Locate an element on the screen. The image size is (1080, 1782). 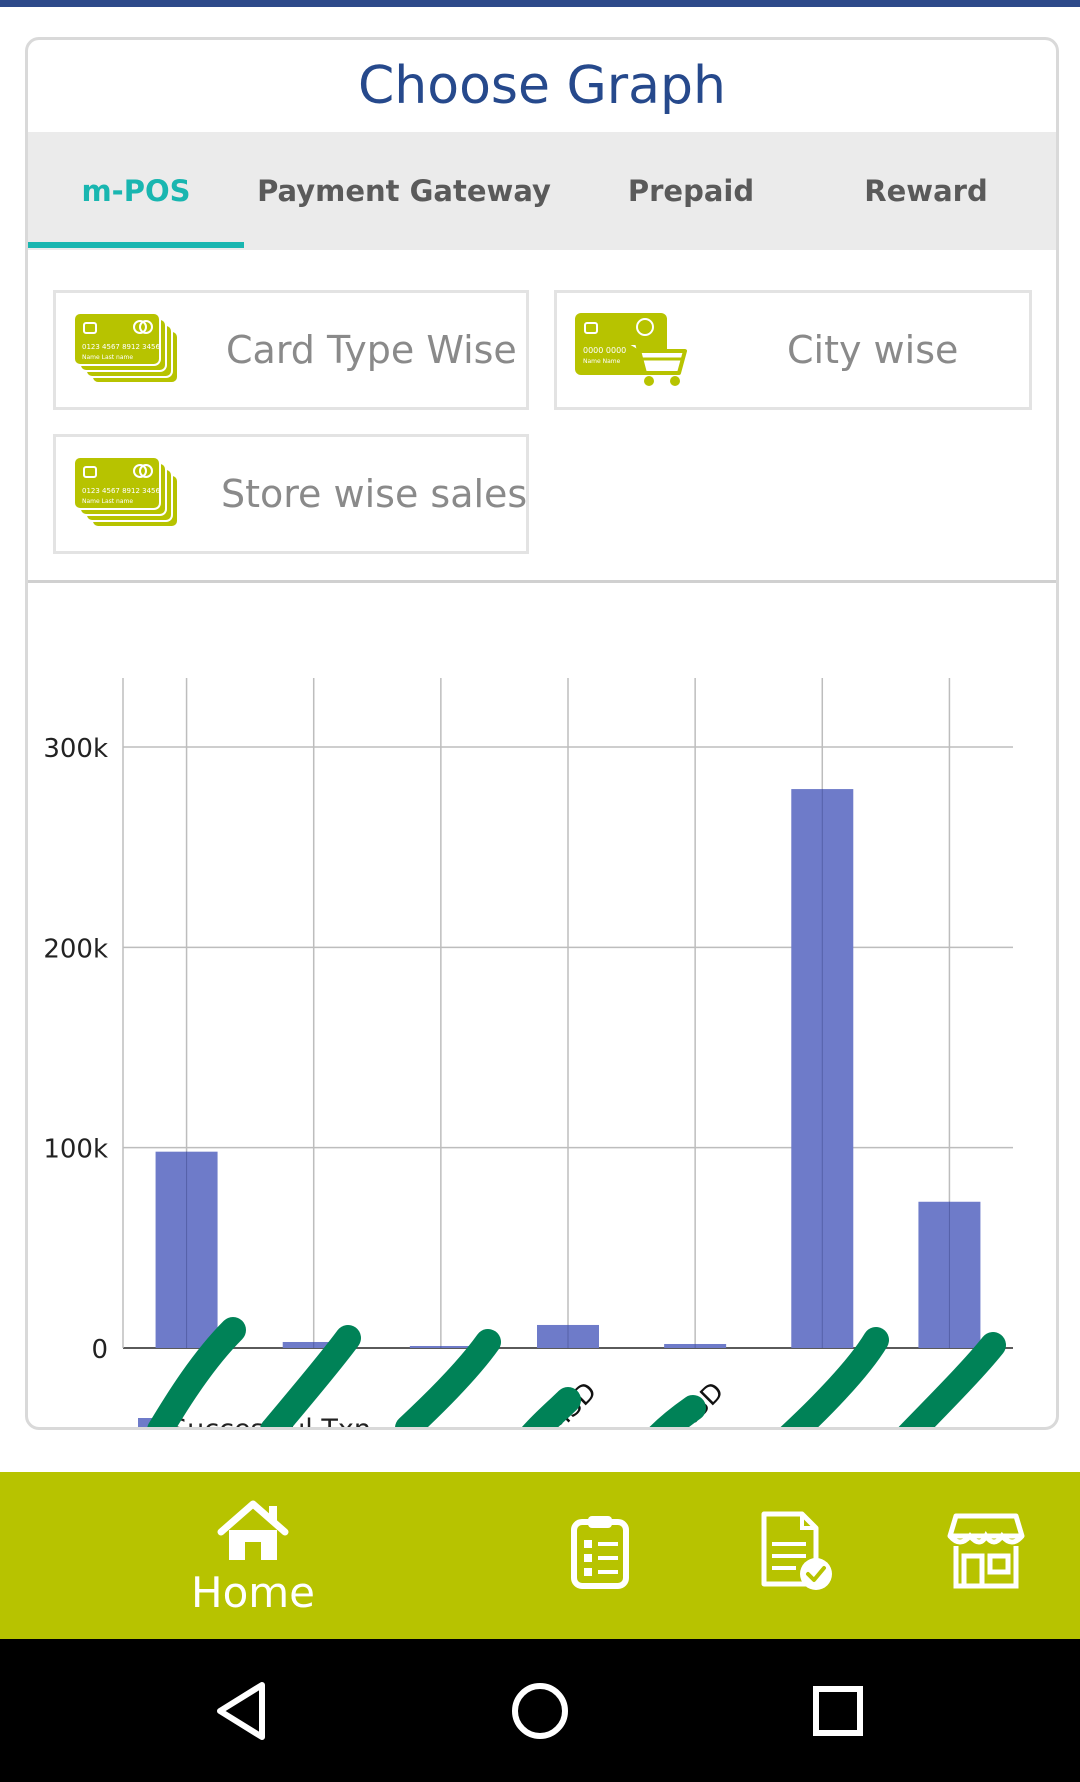
system-navigation-bar is located at coordinates (540, 1710).